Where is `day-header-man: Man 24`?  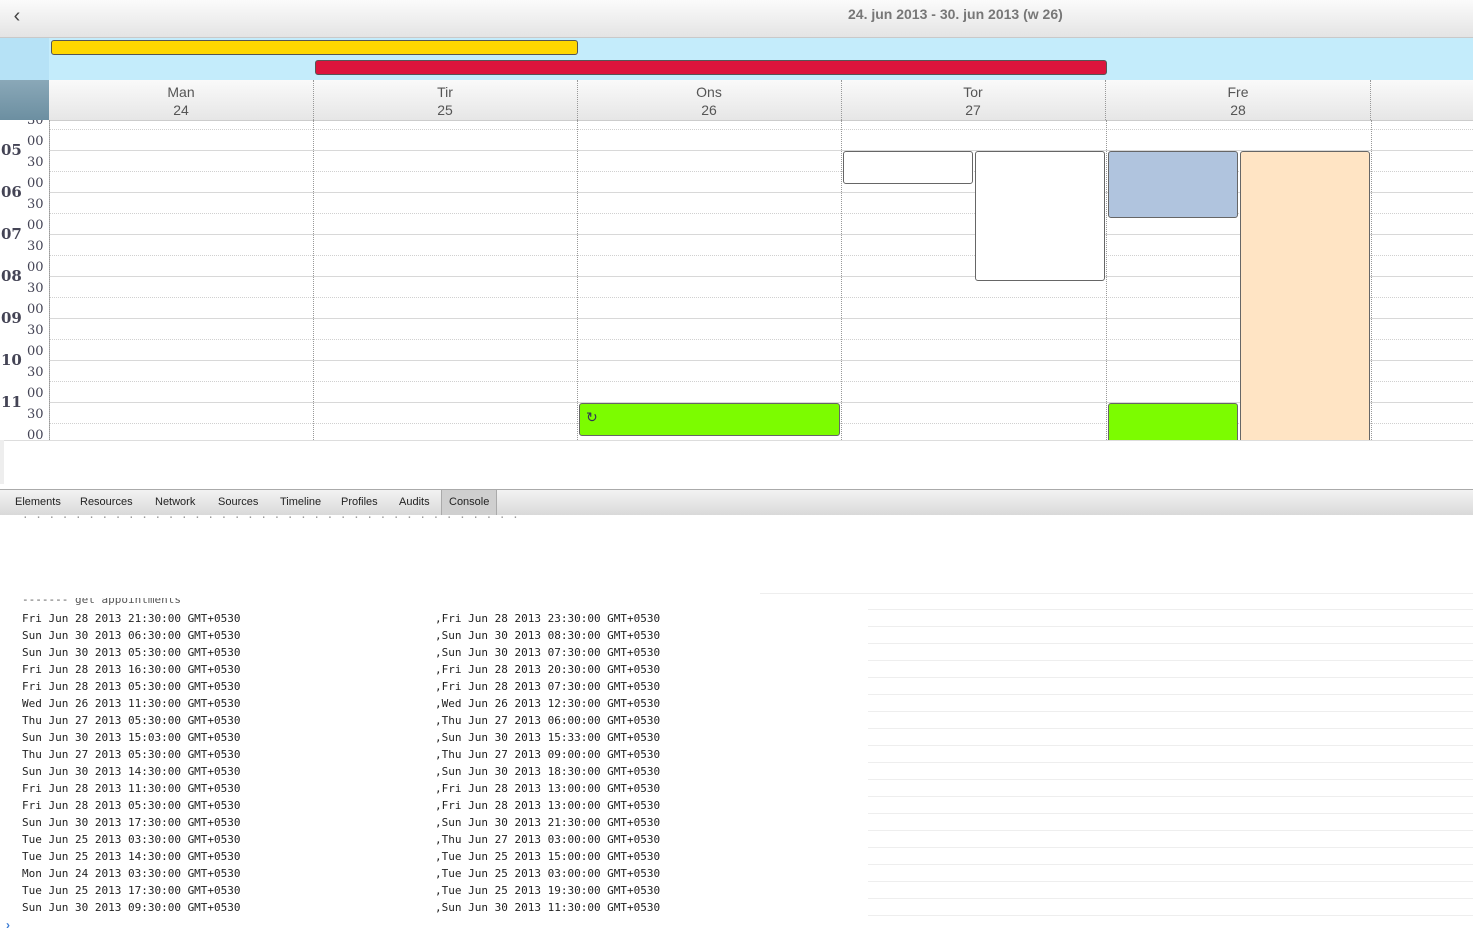
day-header-man: Man 24 is located at coordinates (181, 100).